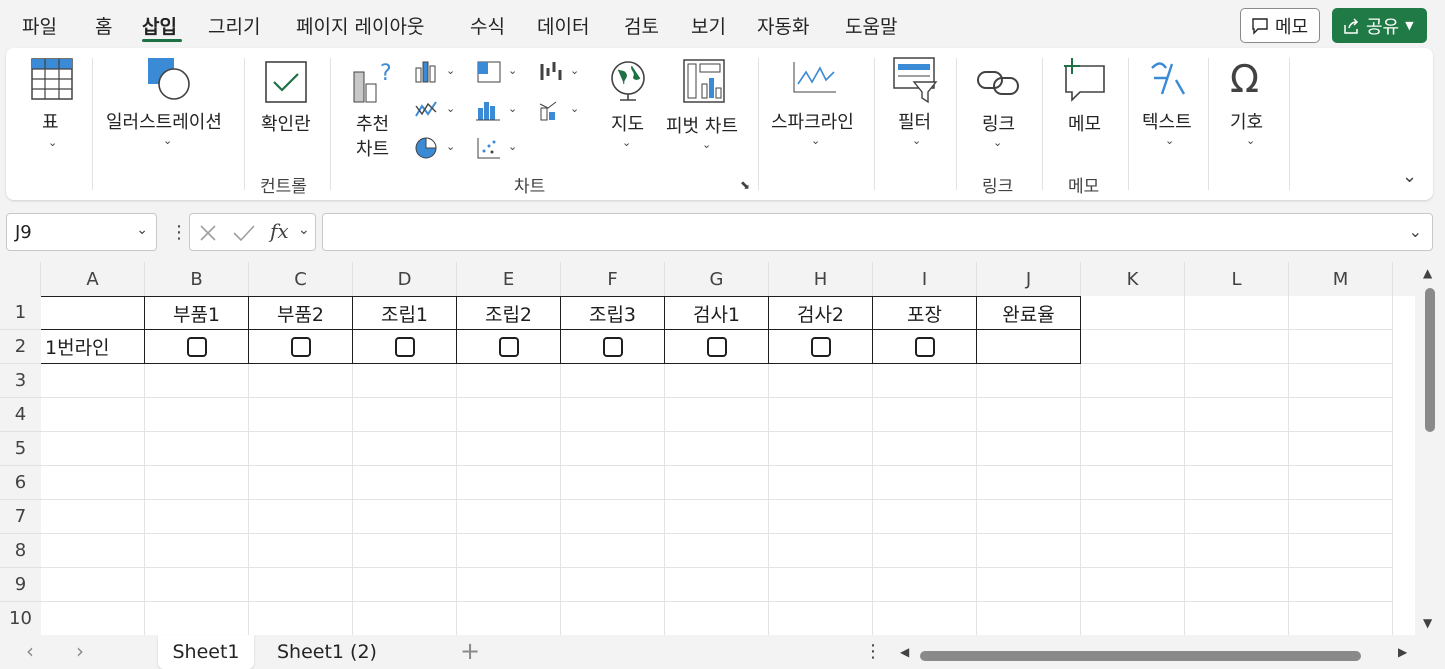 The height and width of the screenshot is (669, 1445). Describe the element at coordinates (925, 313) in the screenshot. I see `cell-i1: 포장` at that location.